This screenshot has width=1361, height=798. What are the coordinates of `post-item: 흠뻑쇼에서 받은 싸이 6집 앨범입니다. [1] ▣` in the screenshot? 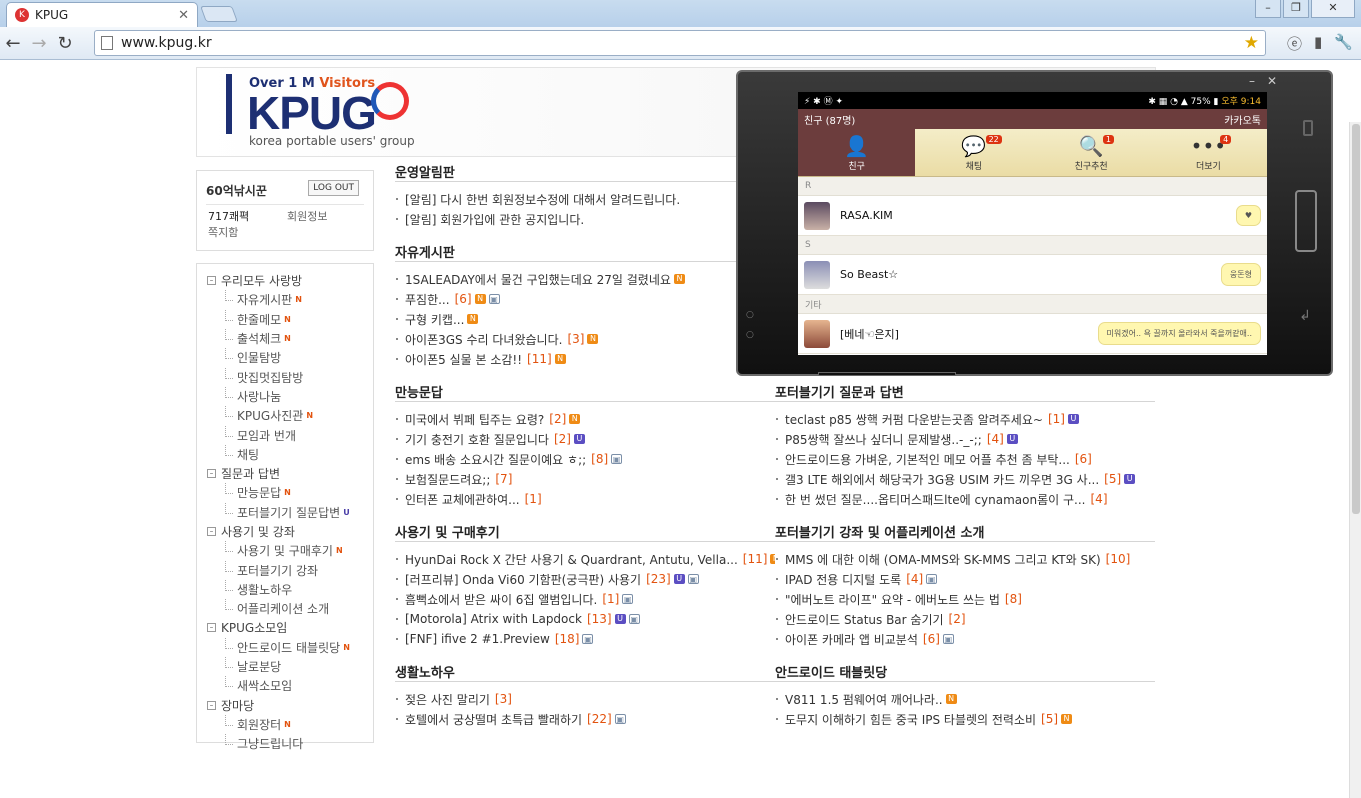 It's located at (585, 599).